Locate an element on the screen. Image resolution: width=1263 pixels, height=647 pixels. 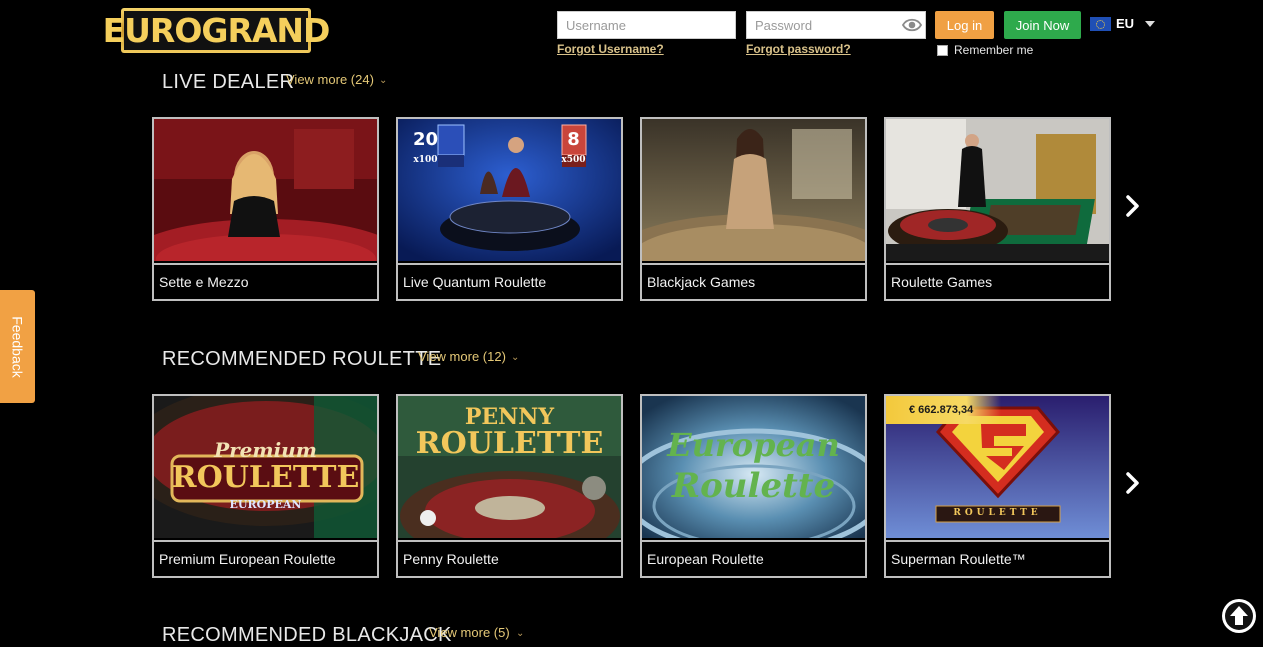
region-label: EU is located at coordinates (1125, 23).